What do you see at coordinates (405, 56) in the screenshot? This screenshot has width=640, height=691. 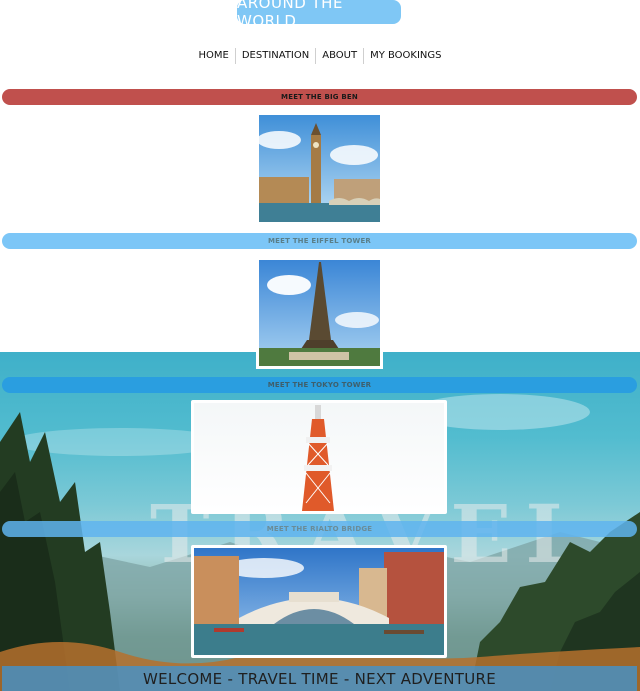 I see `nav-my-bookings-link: MY BOOKINGS` at bounding box center [405, 56].